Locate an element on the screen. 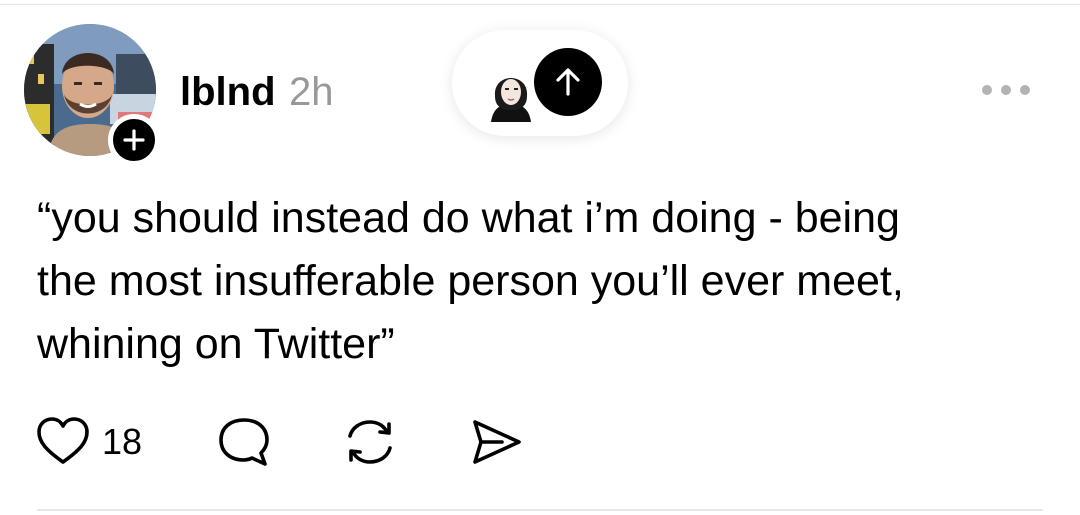 Image resolution: width=1080 pixels, height=515 pixels. reply-button is located at coordinates (244, 442).